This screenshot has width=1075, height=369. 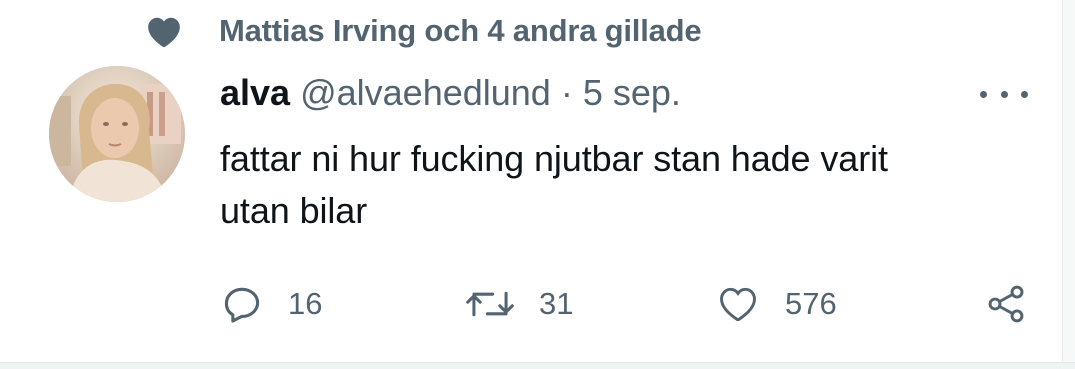 I want to click on retweet-button: 31, so click(x=519, y=304).